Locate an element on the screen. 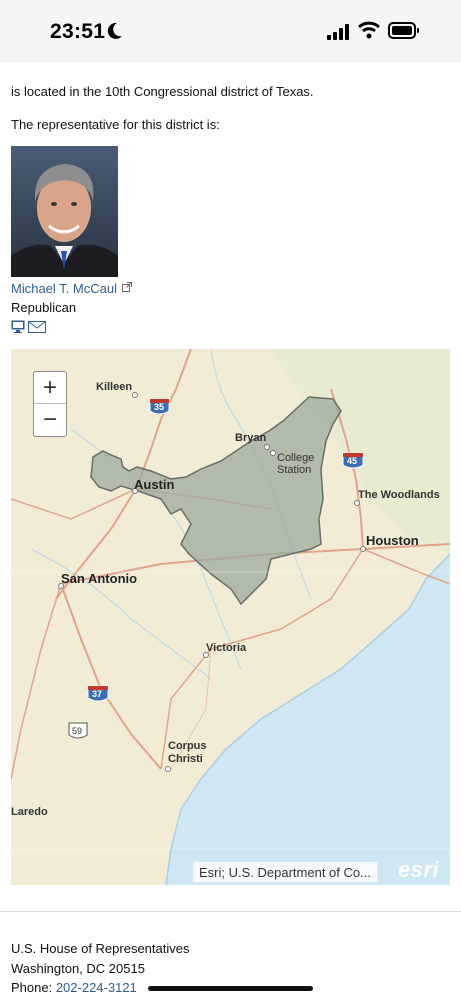 The height and width of the screenshot is (1000, 461). footer-divider is located at coordinates (230, 911).